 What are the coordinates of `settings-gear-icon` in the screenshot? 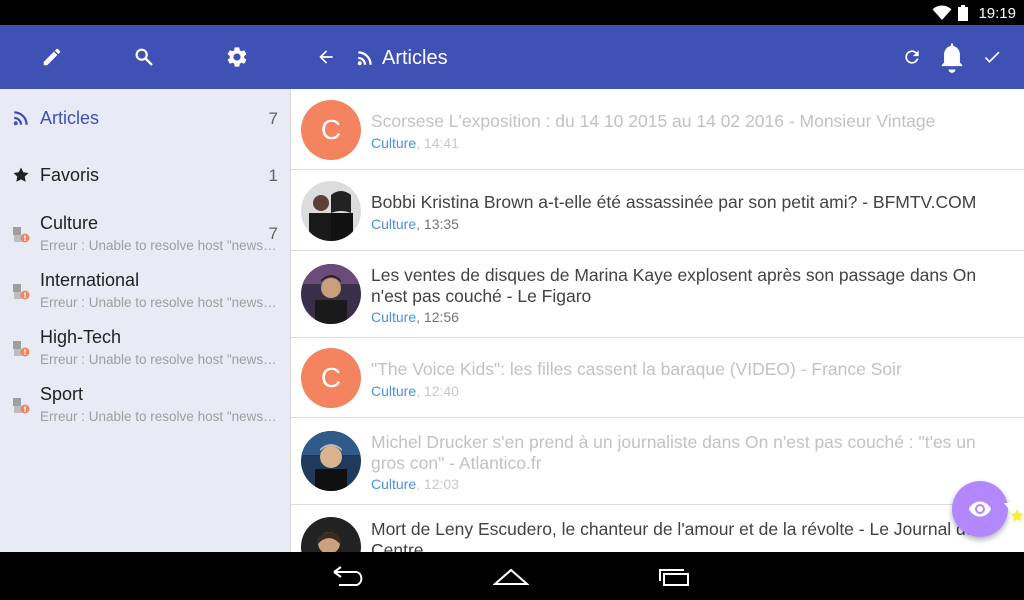 It's located at (237, 57).